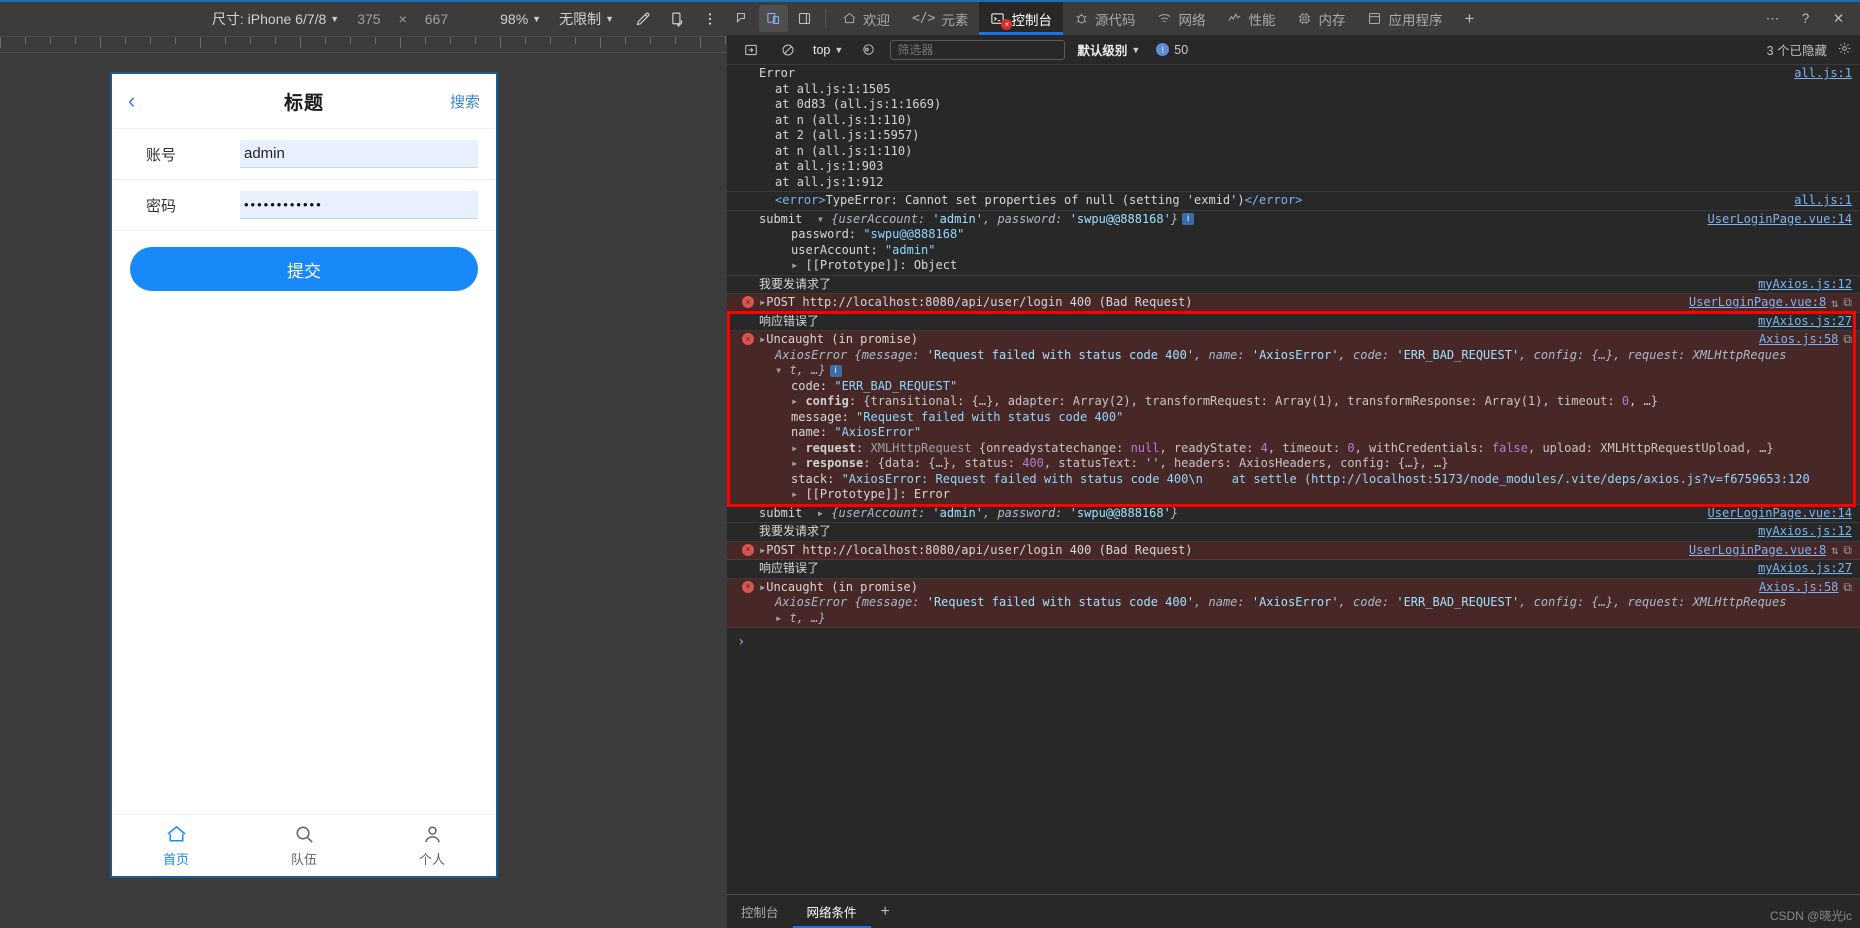  What do you see at coordinates (750, 50) in the screenshot?
I see `clear-console-icon` at bounding box center [750, 50].